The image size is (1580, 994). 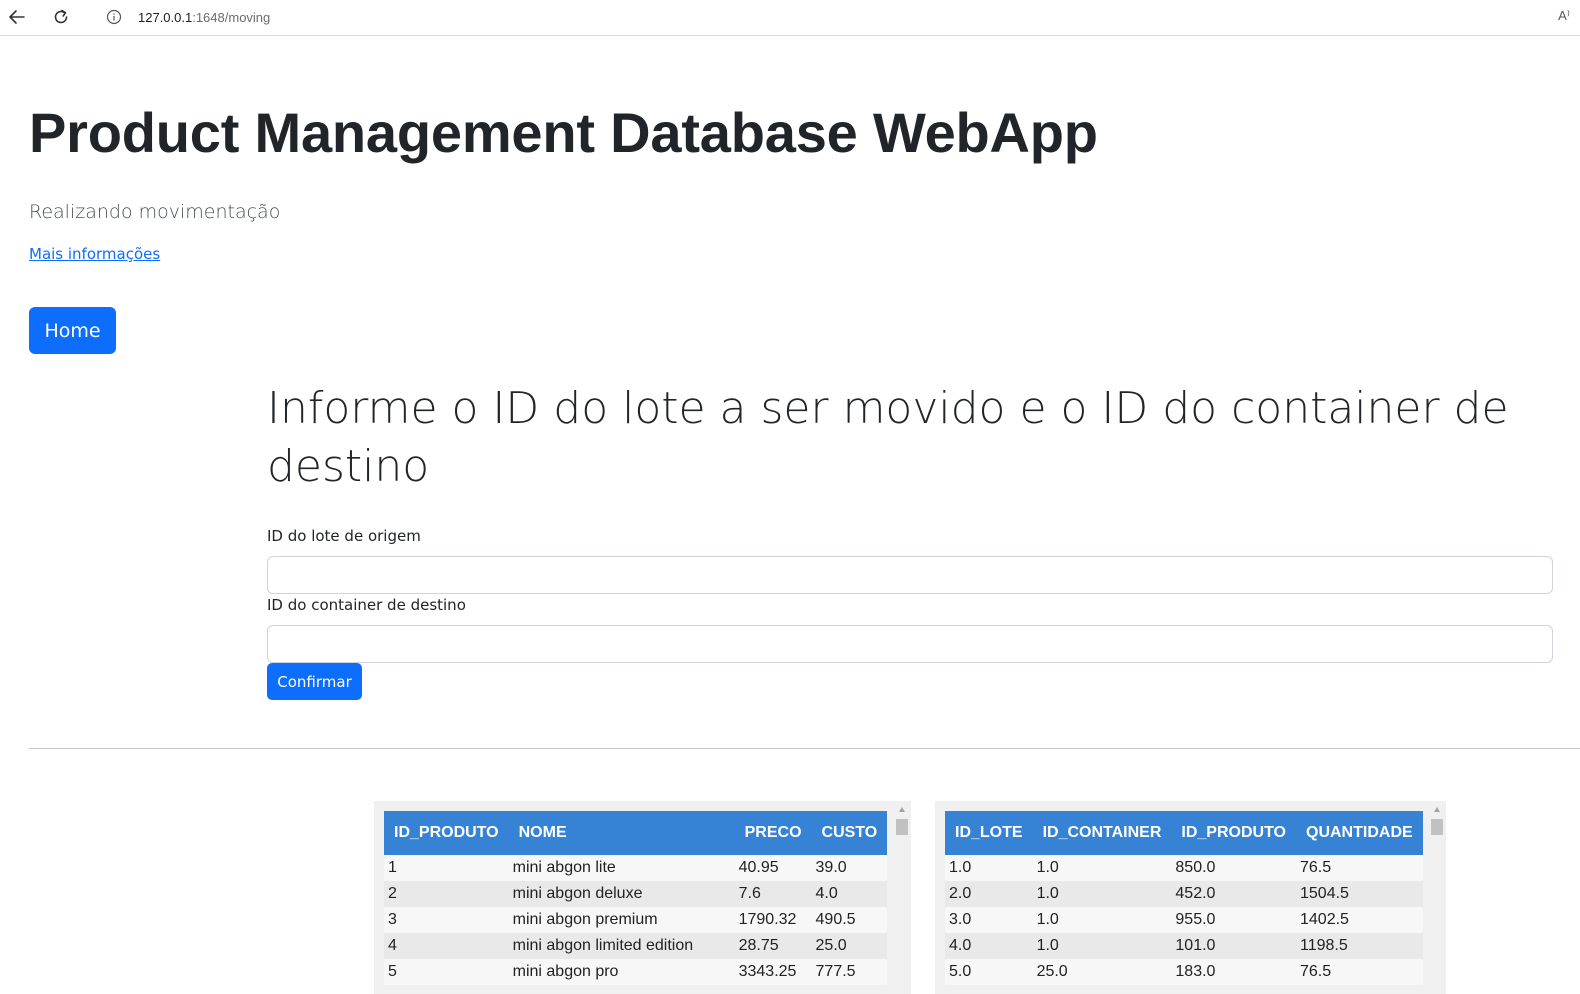 What do you see at coordinates (849, 972) in the screenshot?
I see `table-cell: 777.5` at bounding box center [849, 972].